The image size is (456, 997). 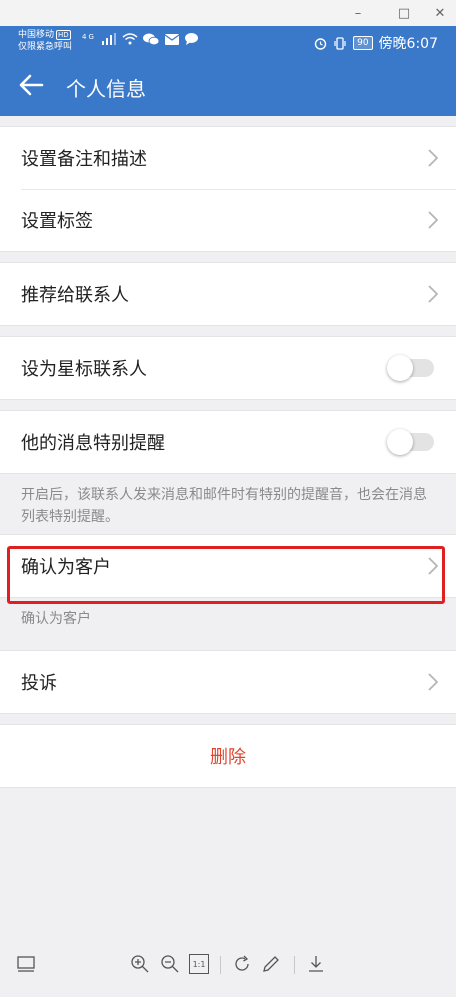 I want to click on group-delete: 删除, so click(x=228, y=756).